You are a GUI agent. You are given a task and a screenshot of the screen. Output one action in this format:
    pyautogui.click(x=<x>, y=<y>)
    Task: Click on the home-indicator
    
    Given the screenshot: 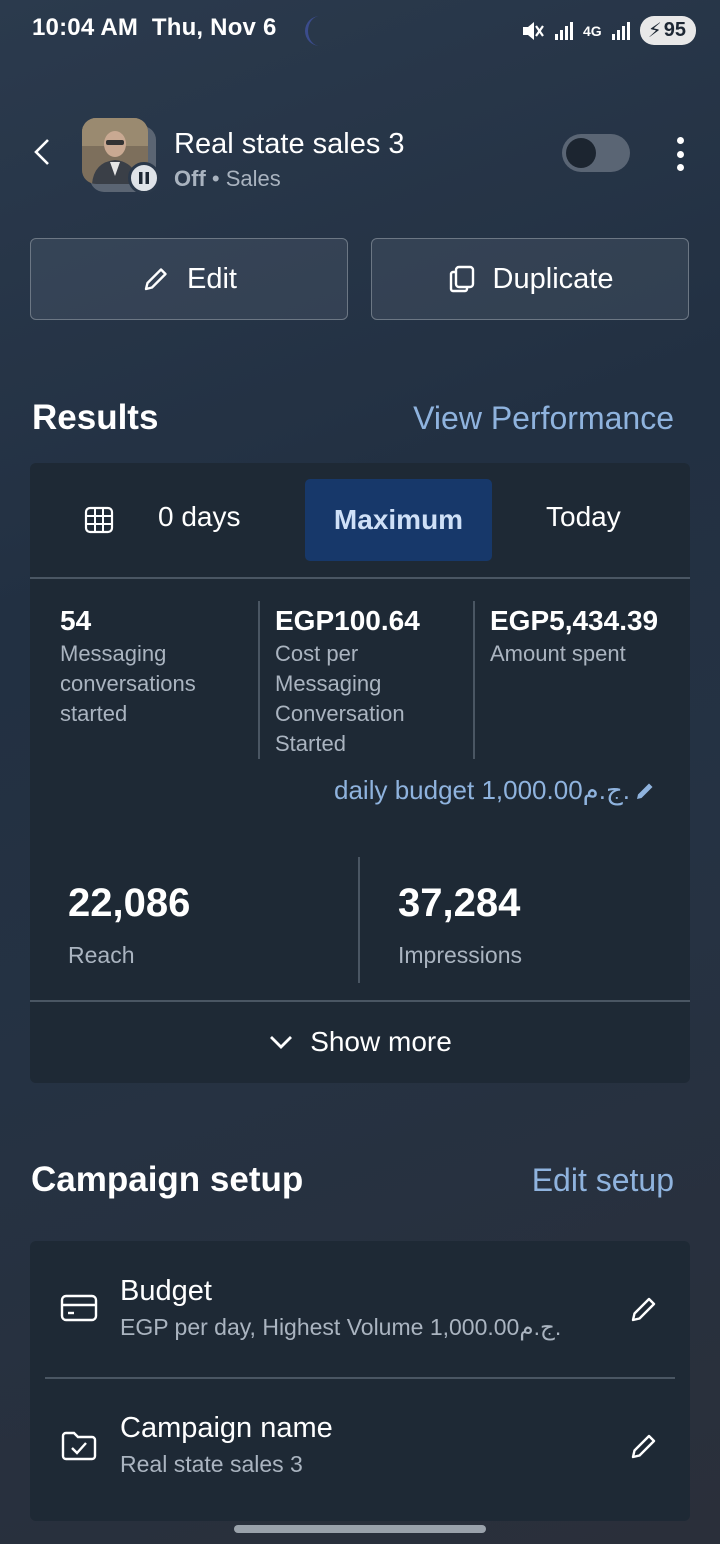 What is the action you would take?
    pyautogui.click(x=360, y=1529)
    